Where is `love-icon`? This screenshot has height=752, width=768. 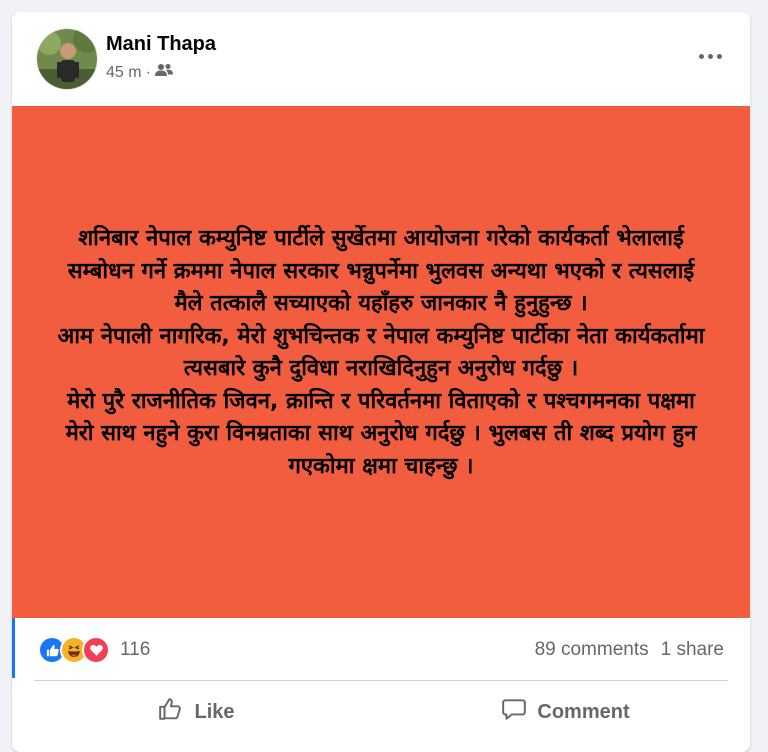
love-icon is located at coordinates (96, 650).